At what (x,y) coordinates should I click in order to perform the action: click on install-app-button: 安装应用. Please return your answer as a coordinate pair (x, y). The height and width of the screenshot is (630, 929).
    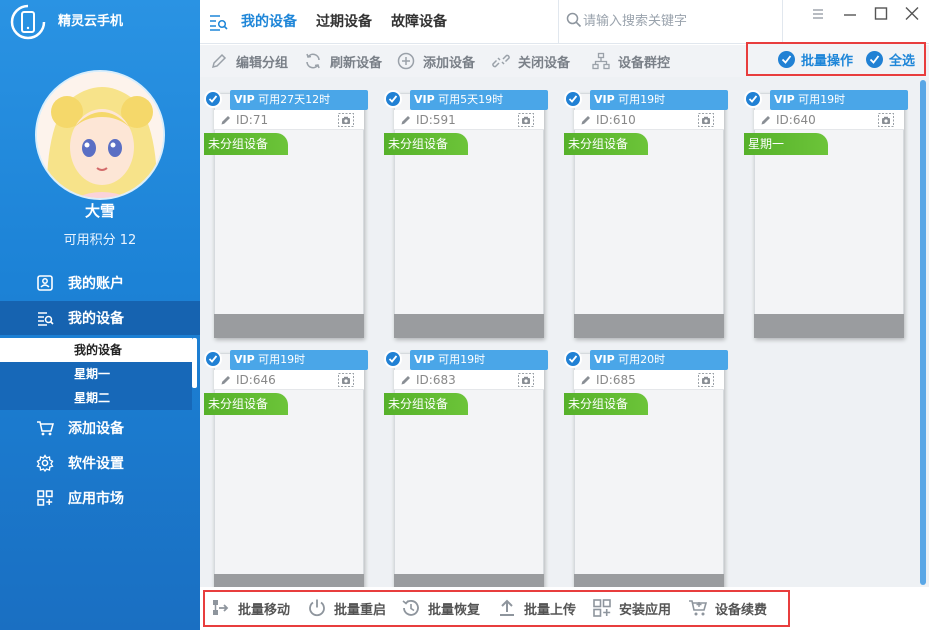
    Looking at the image, I should click on (631, 608).